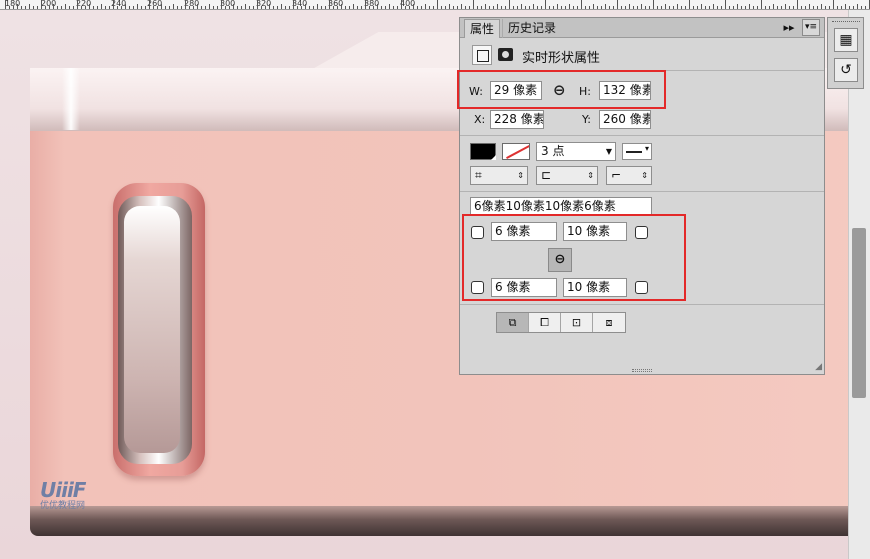  I want to click on watermark-mark: UiiiF, so click(63, 490).